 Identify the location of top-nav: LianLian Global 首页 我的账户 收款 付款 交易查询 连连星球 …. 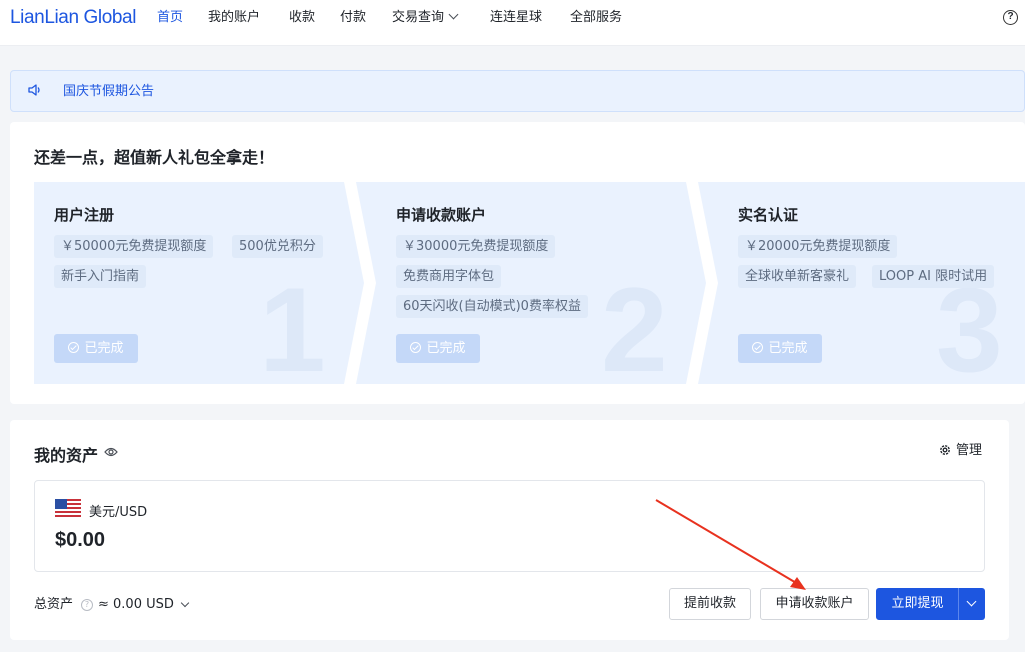
(512, 23).